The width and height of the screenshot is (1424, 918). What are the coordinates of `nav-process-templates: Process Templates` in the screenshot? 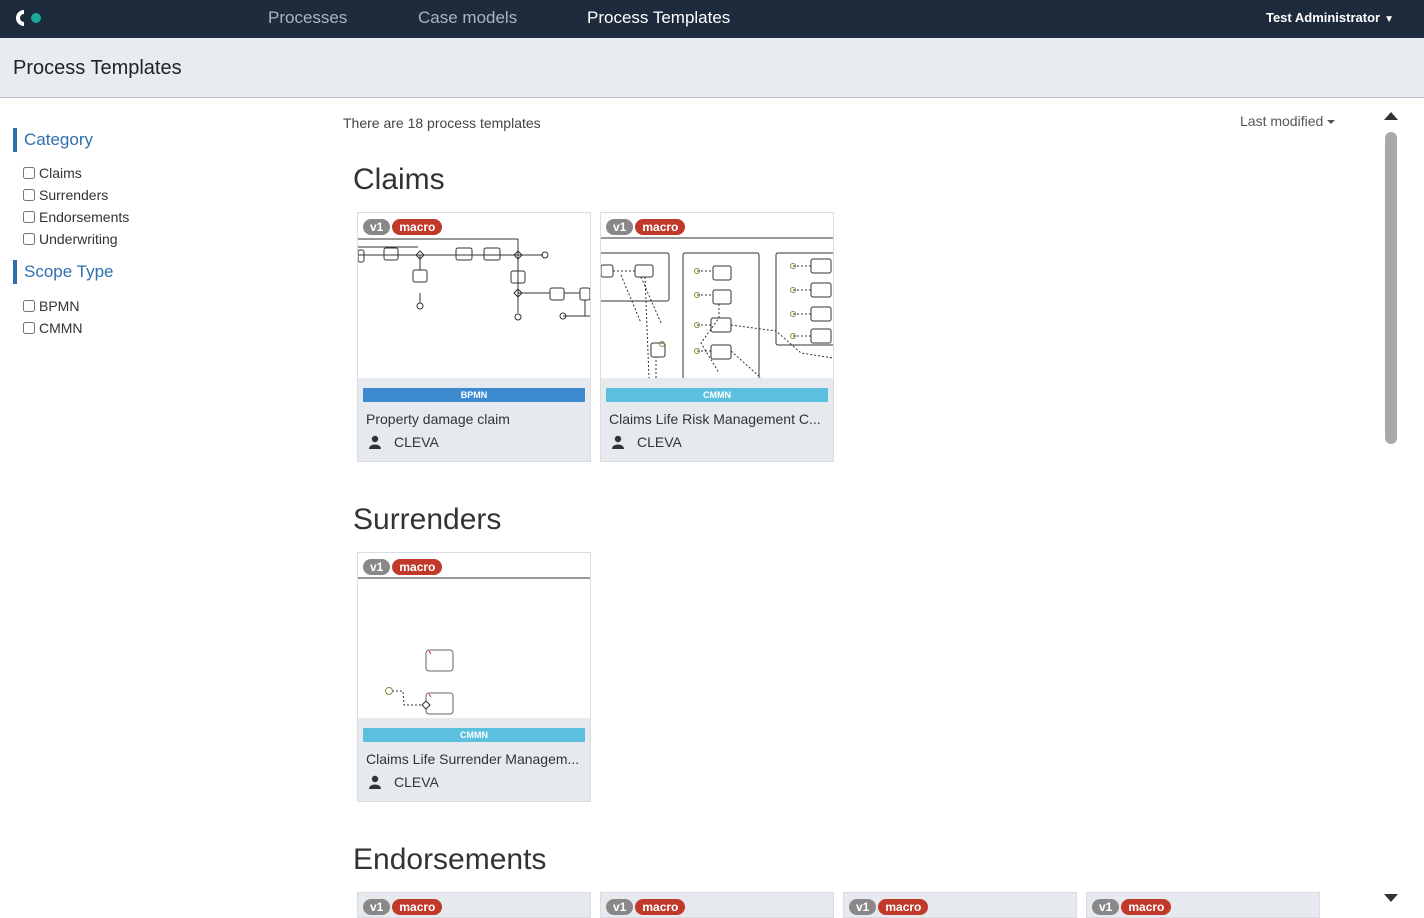 It's located at (658, 18).